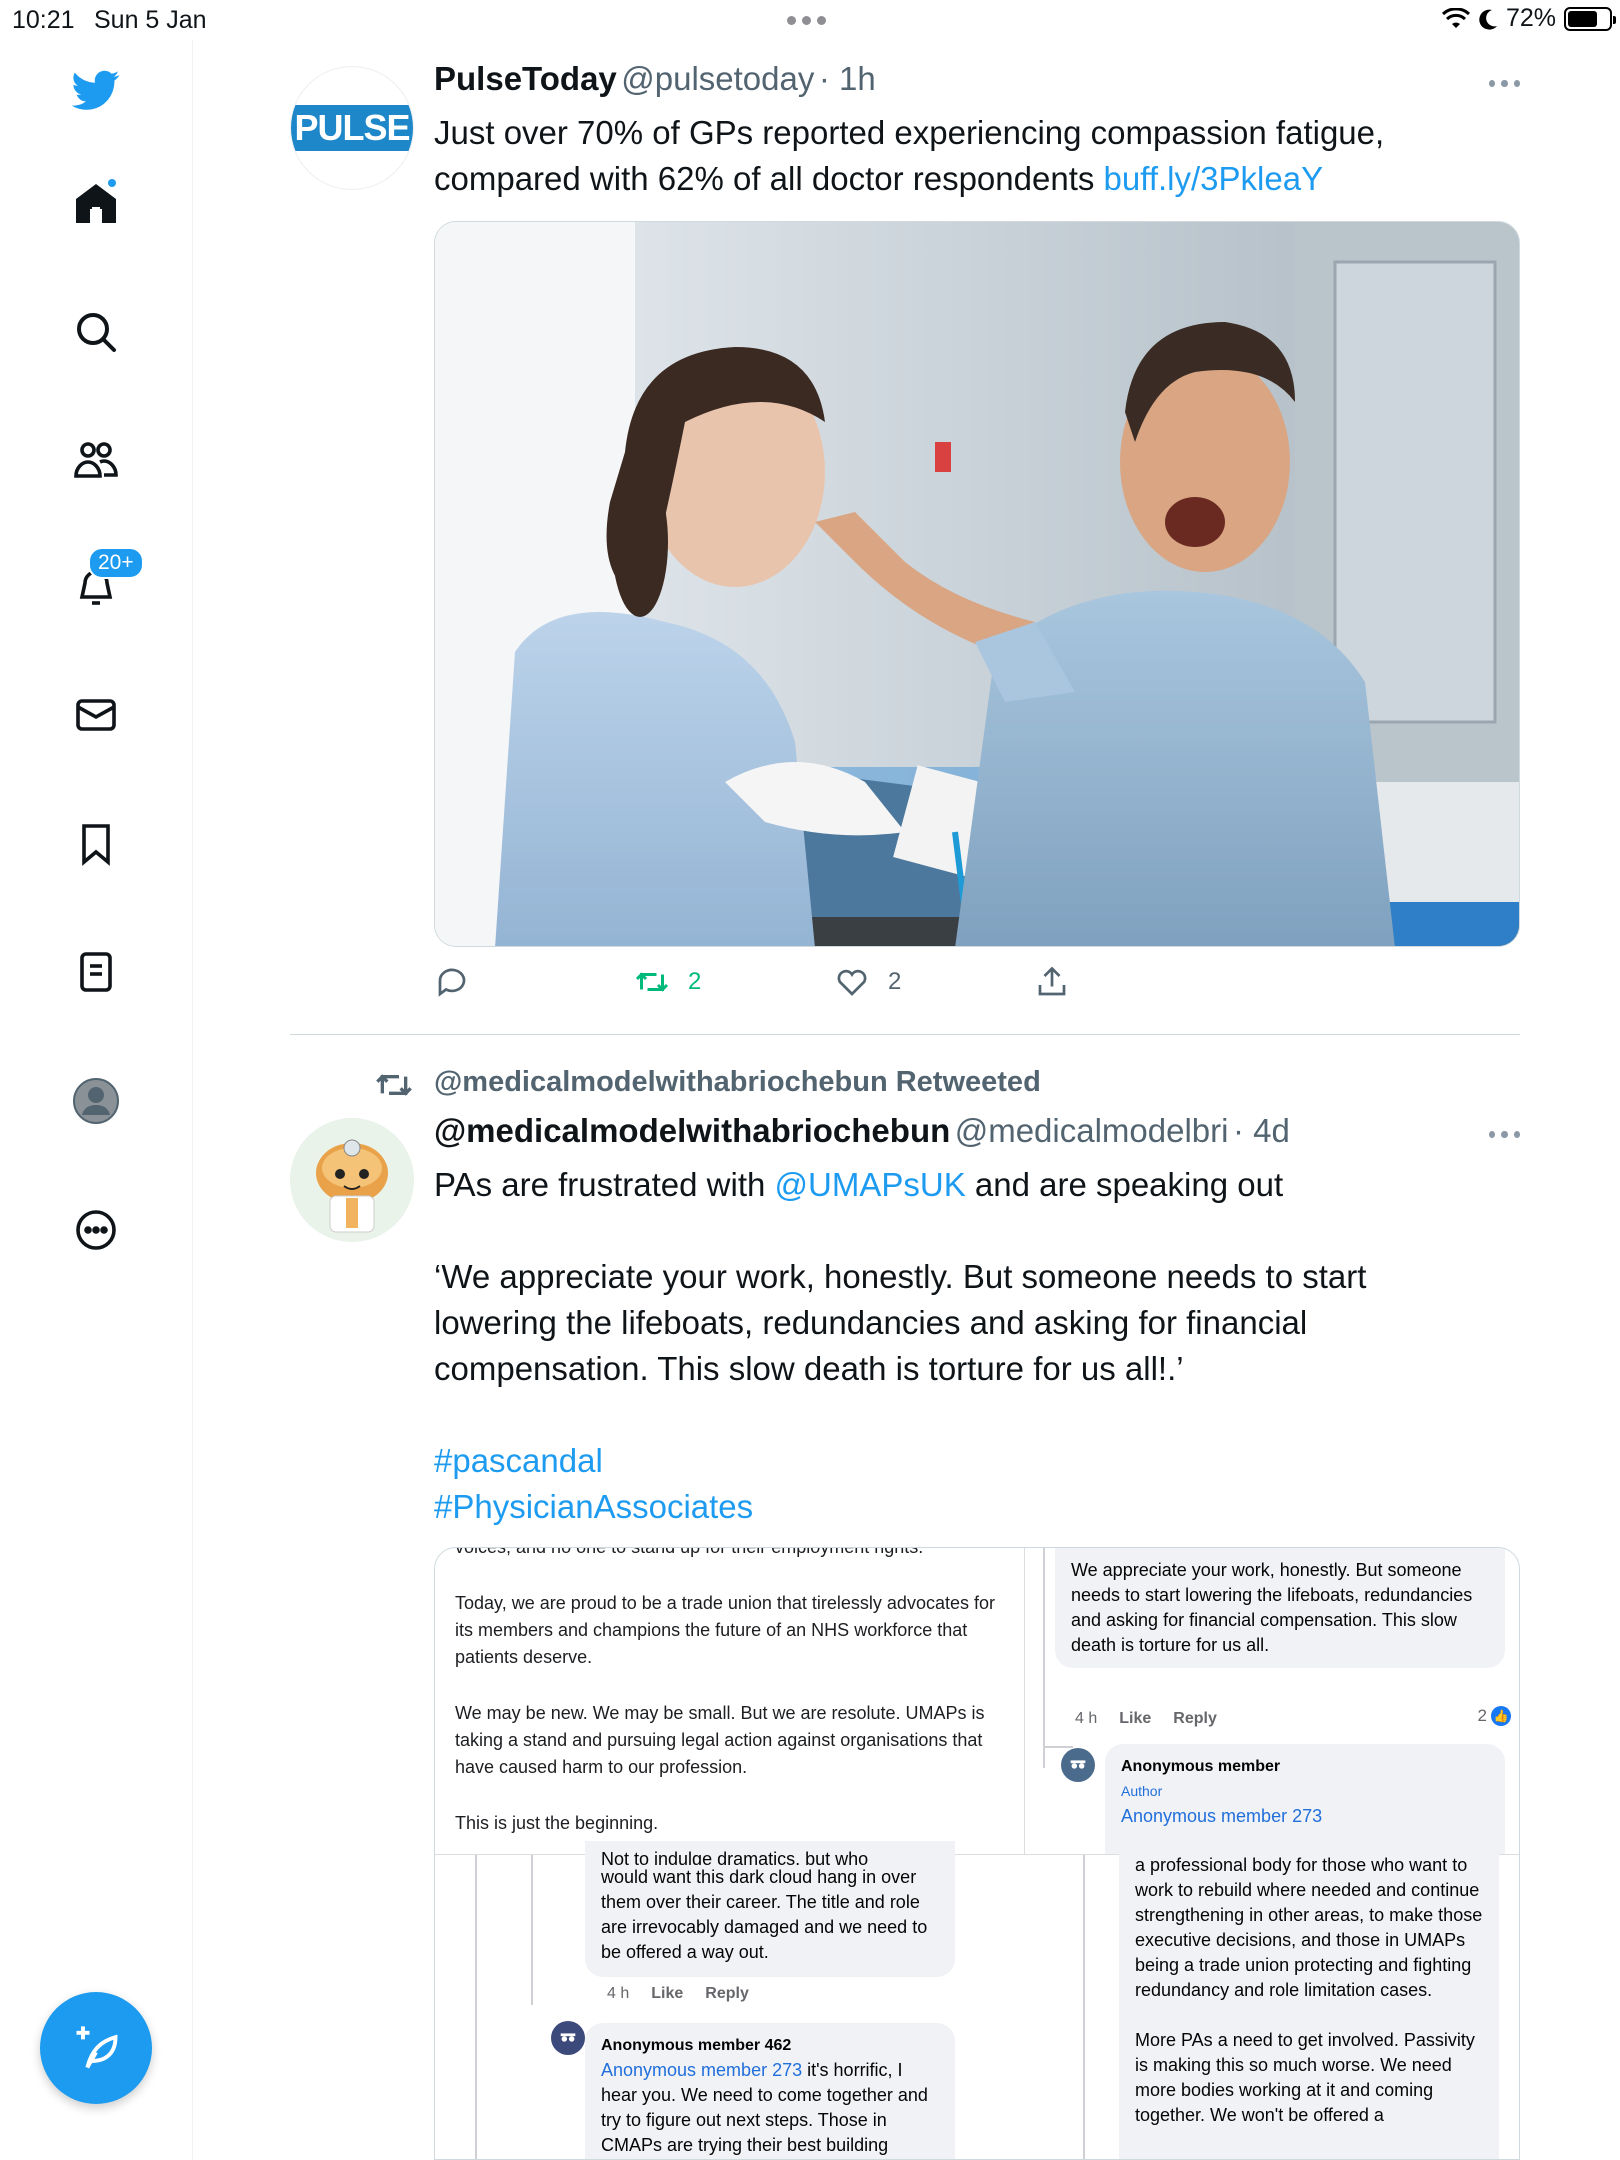  I want to click on tweet1-more-icon, so click(1504, 83).